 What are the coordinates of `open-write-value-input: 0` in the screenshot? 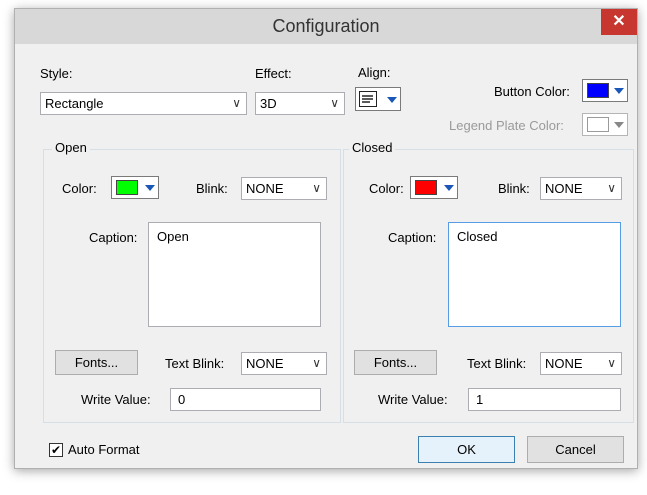 It's located at (245, 399).